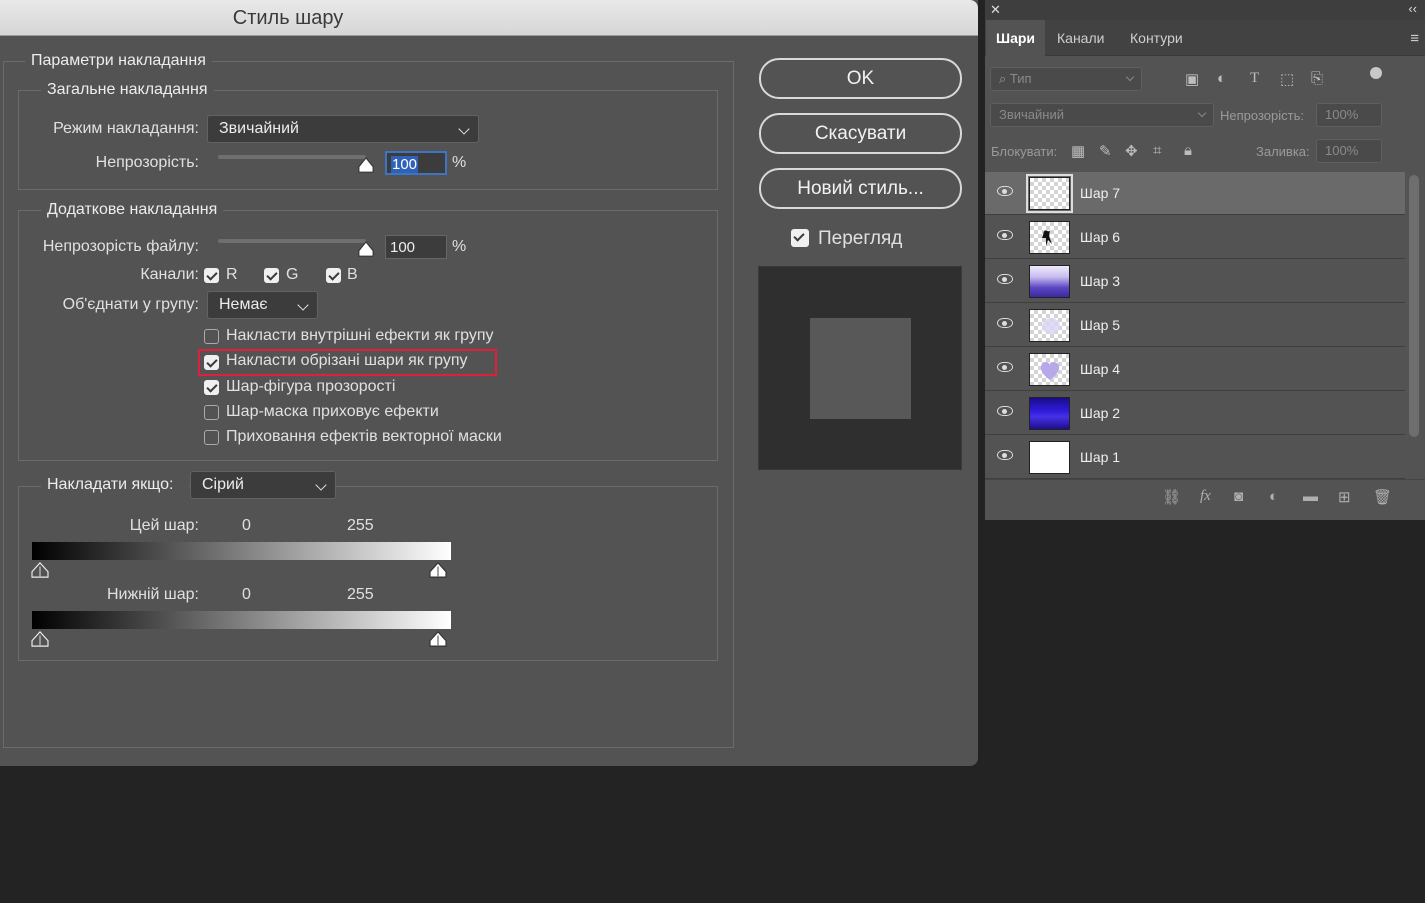 The height and width of the screenshot is (903, 1425). What do you see at coordinates (259, 128) in the screenshot?
I see `blend-mode-value: Звичайний` at bounding box center [259, 128].